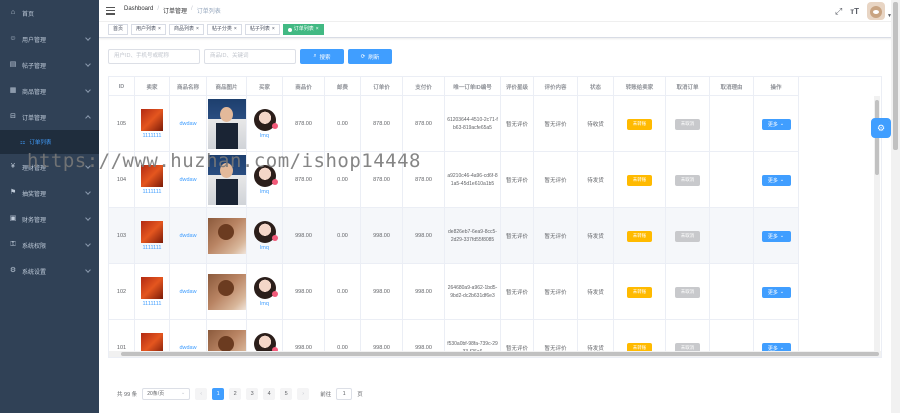 The width and height of the screenshot is (900, 413). What do you see at coordinates (382, 86) in the screenshot?
I see `column-header: 订单价` at bounding box center [382, 86].